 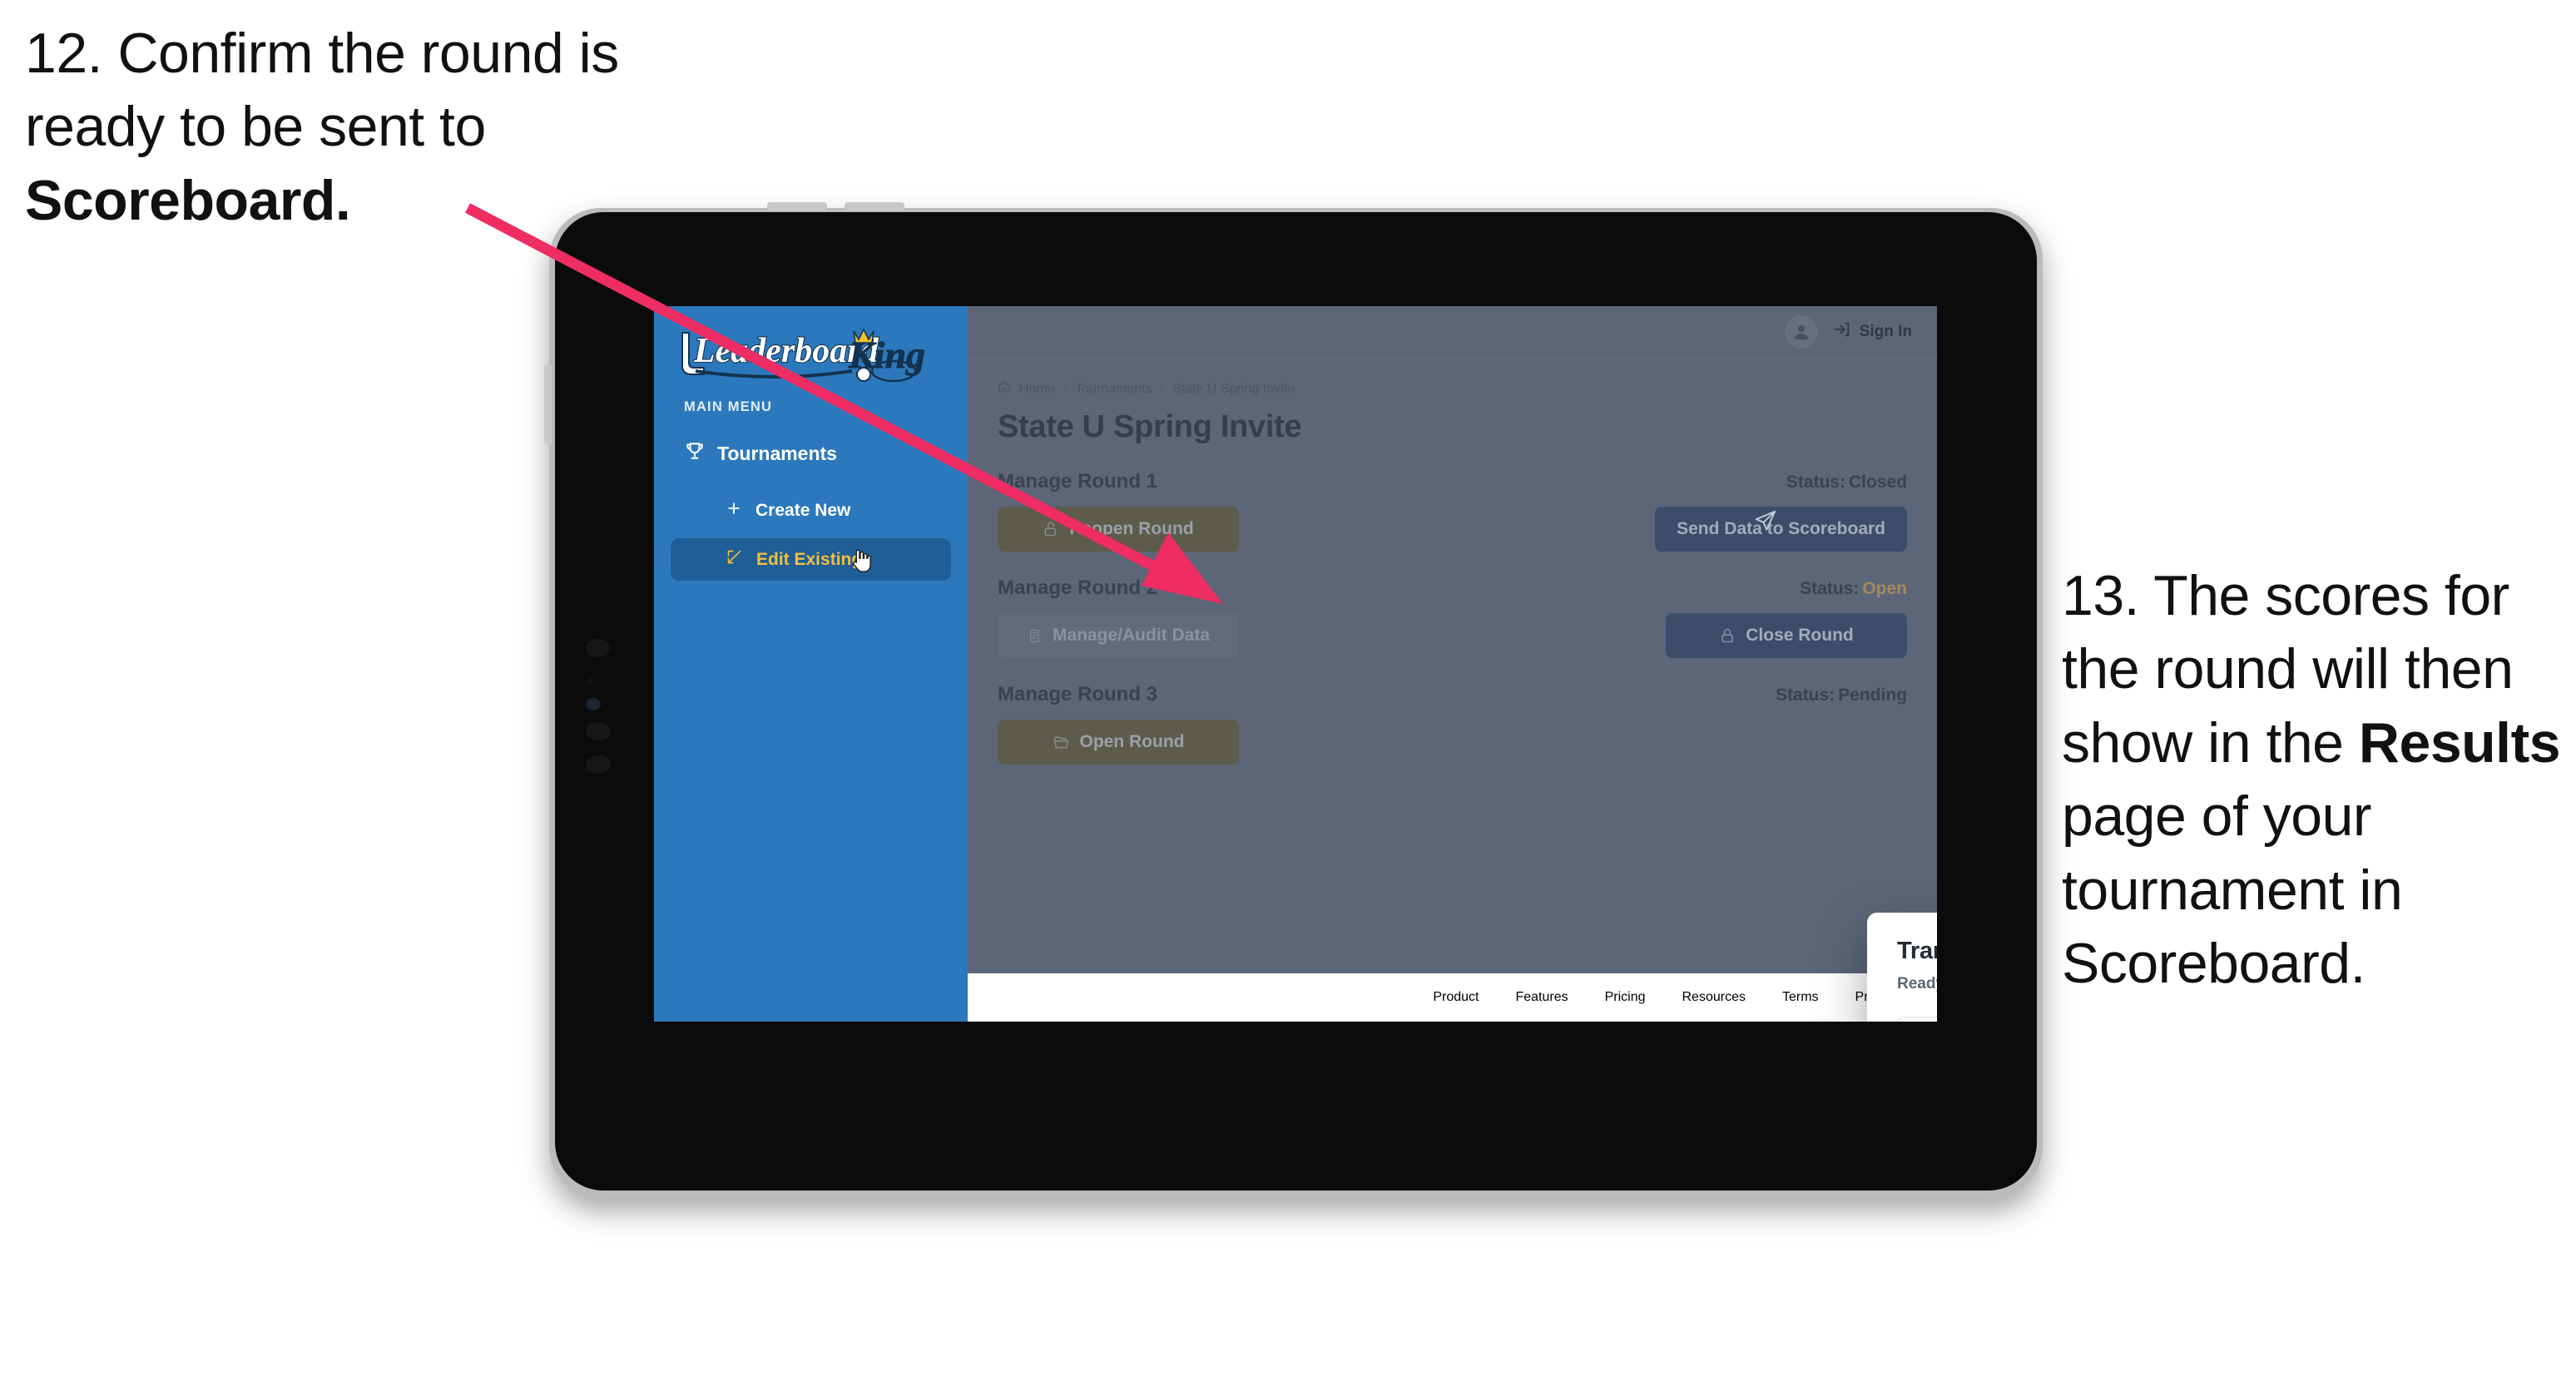 What do you see at coordinates (341, 53) in the screenshot?
I see `step-12-line-1: Confirm the round` at bounding box center [341, 53].